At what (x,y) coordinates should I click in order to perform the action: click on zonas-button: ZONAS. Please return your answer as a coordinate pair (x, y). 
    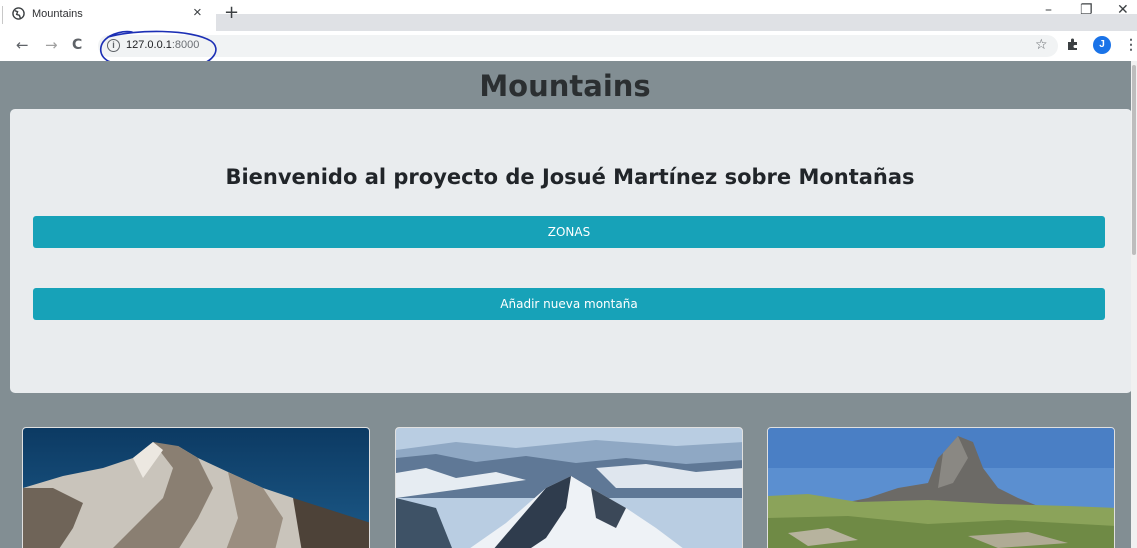
    Looking at the image, I should click on (569, 232).